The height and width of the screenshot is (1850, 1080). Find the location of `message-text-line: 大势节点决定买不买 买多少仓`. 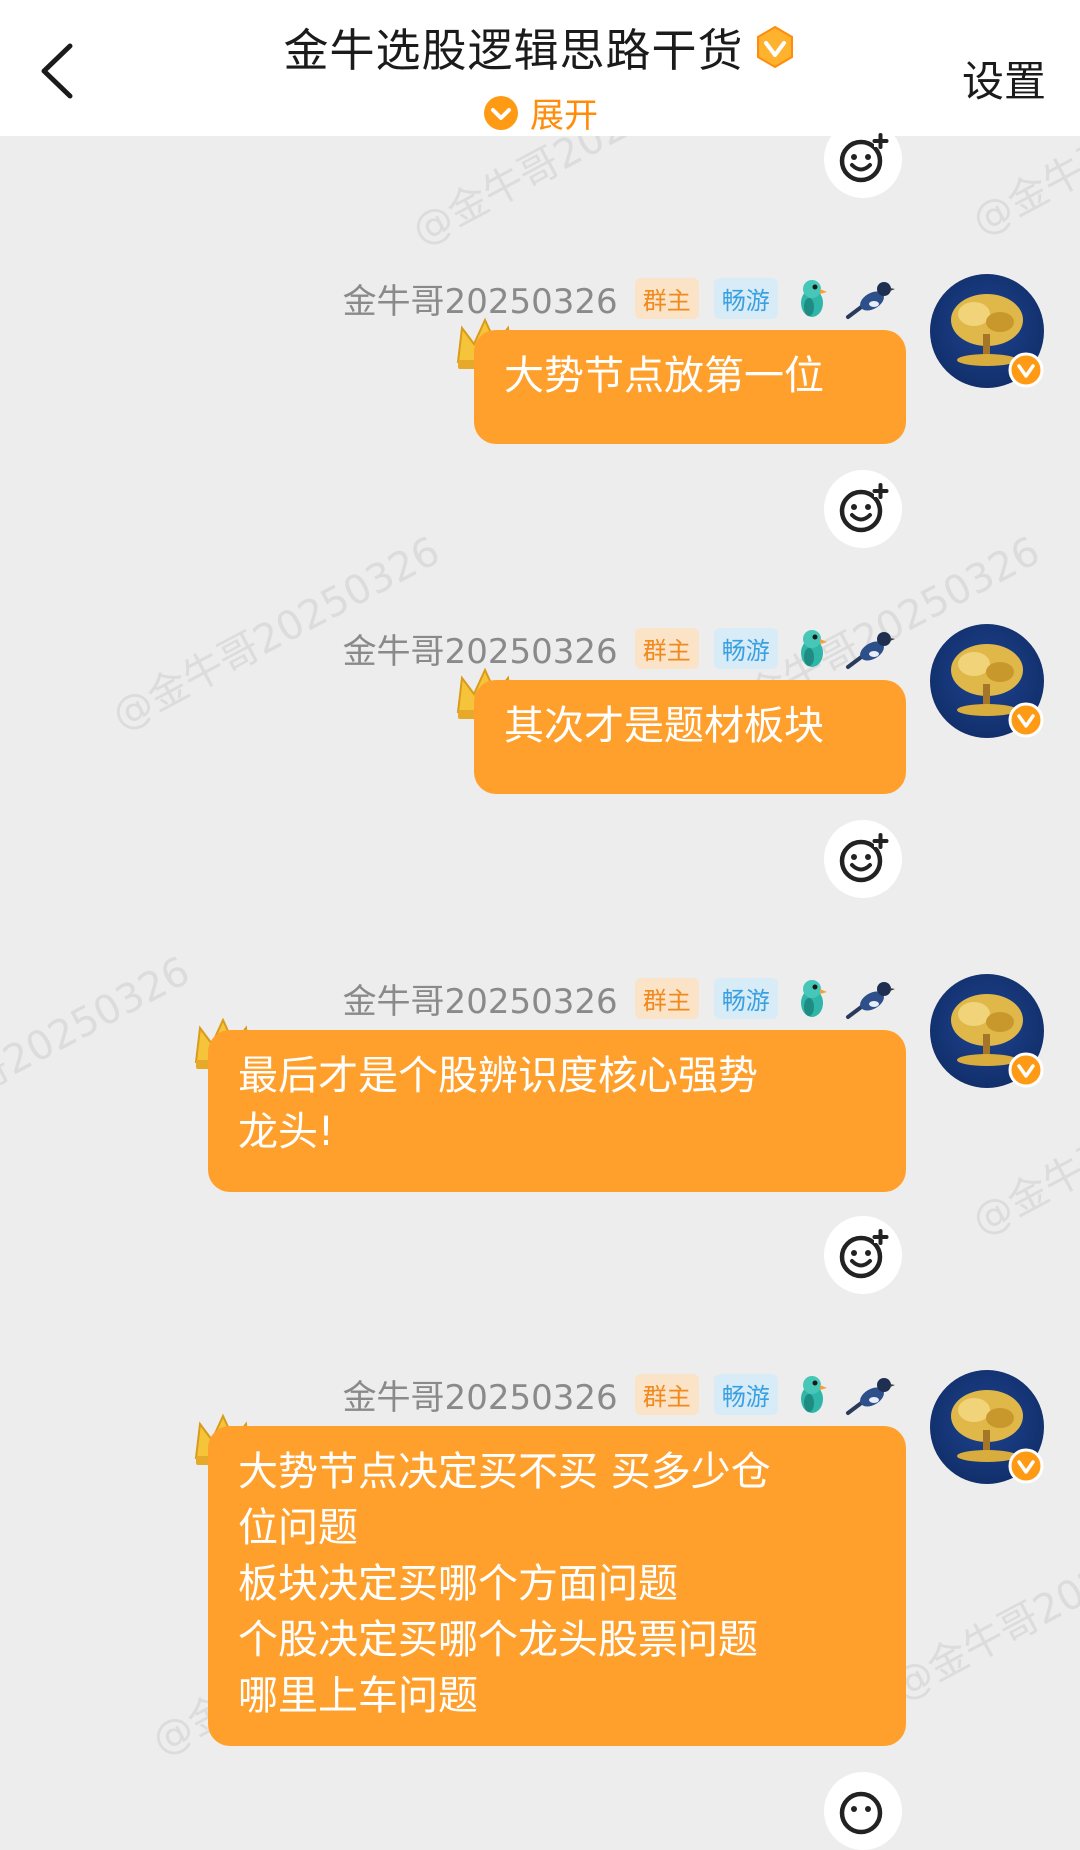

message-text-line: 大势节点决定买不买 买多少仓 is located at coordinates (504, 1472).